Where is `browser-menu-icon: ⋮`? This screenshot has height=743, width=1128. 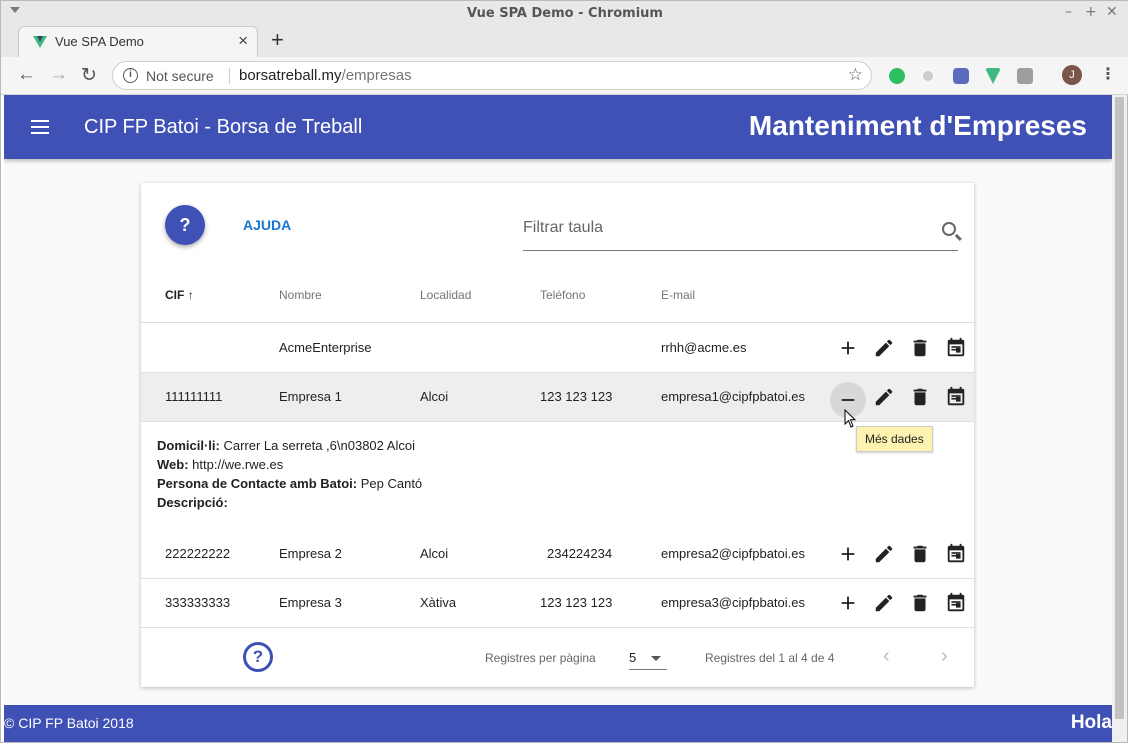
browser-menu-icon: ⋮ is located at coordinates (1108, 74).